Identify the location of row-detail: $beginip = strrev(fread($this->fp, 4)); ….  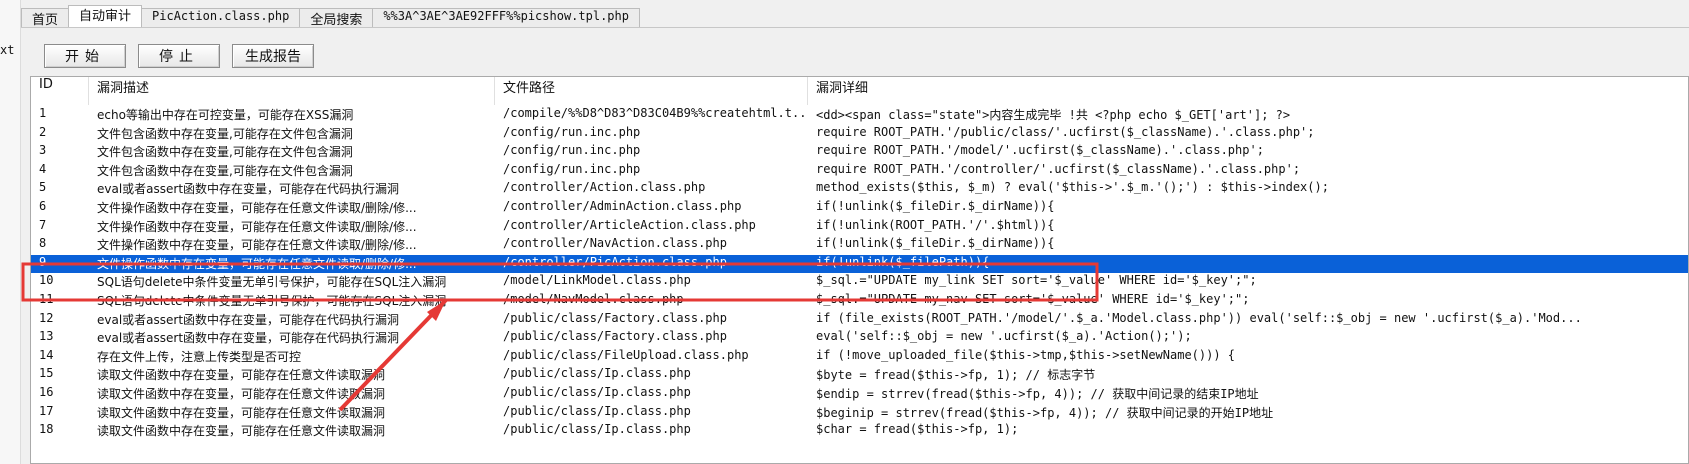
(1045, 412).